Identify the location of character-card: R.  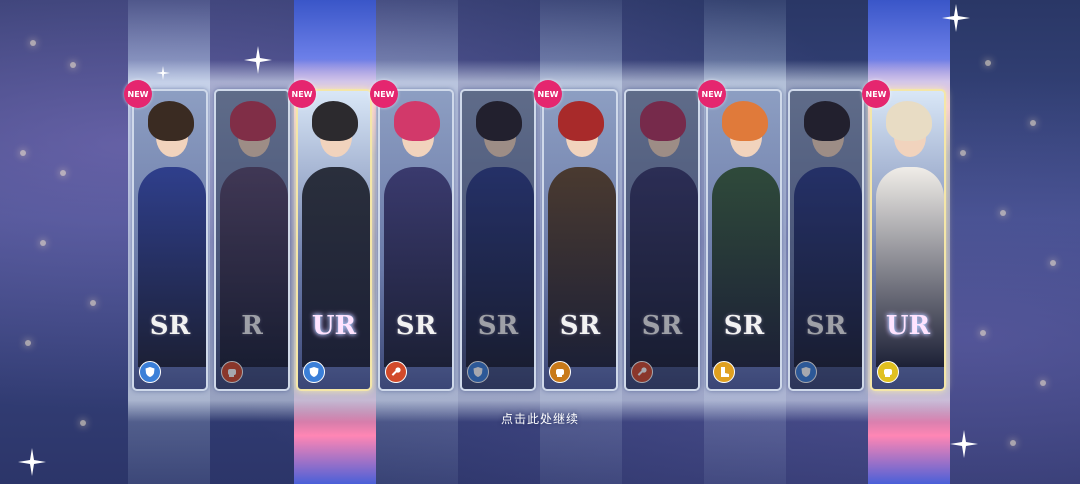
(252, 240).